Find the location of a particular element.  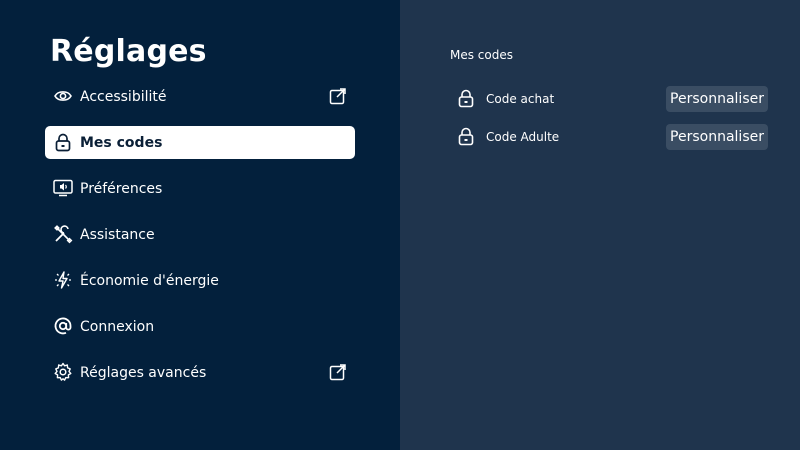

code-label: Code achat is located at coordinates (520, 99).